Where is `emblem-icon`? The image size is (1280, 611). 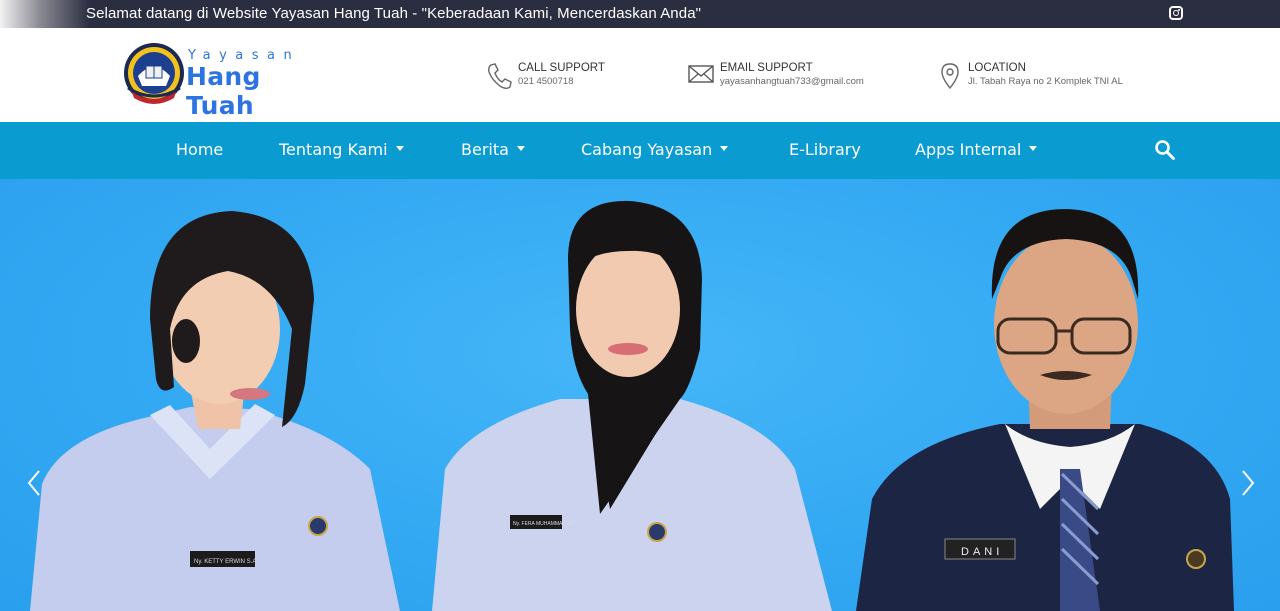
emblem-icon is located at coordinates (154, 73).